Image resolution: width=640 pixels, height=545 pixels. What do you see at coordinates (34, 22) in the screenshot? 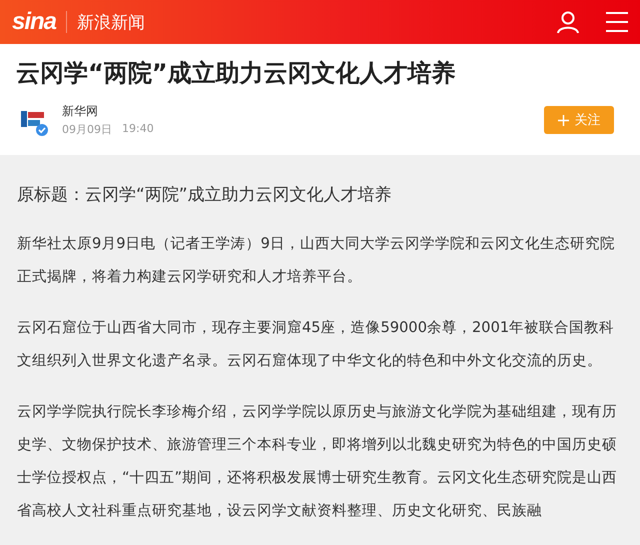
I see `sina-logo: sina` at bounding box center [34, 22].